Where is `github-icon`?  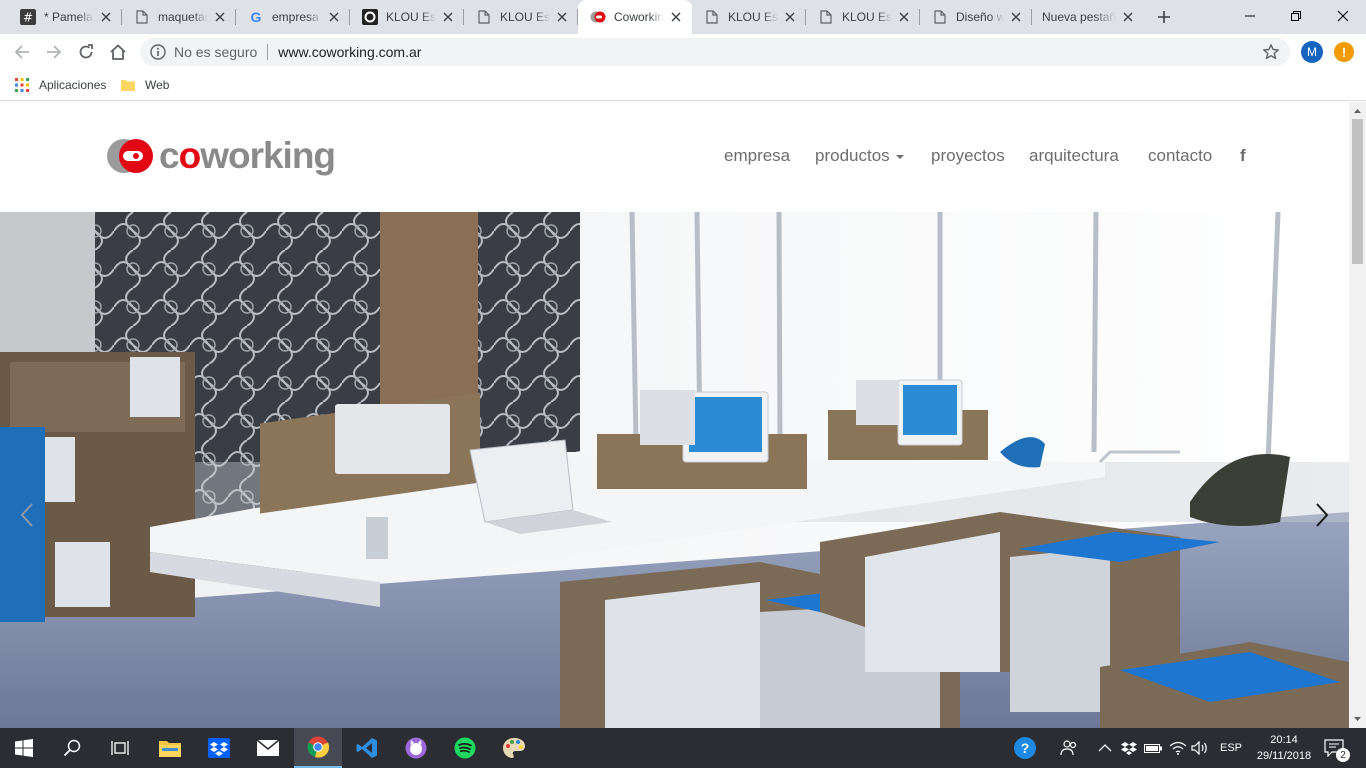 github-icon is located at coordinates (416, 748).